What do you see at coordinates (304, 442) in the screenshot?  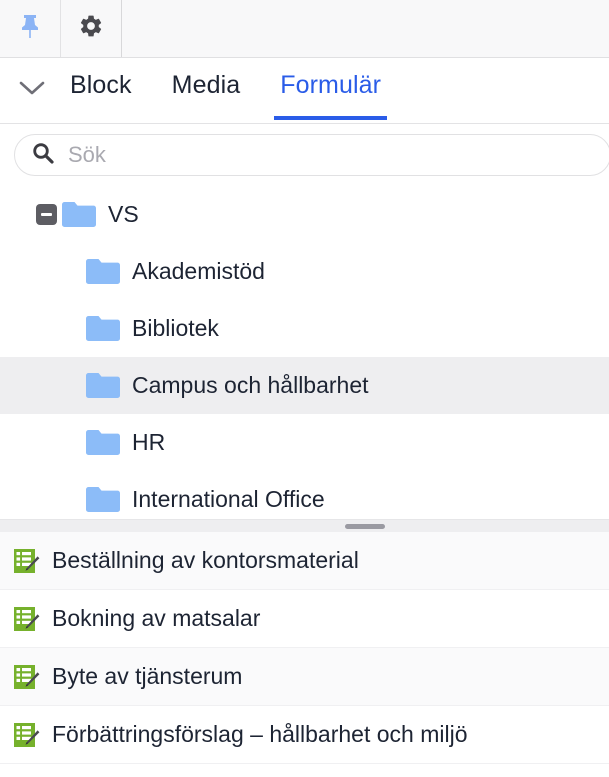 I see `tree-row-hr: HR` at bounding box center [304, 442].